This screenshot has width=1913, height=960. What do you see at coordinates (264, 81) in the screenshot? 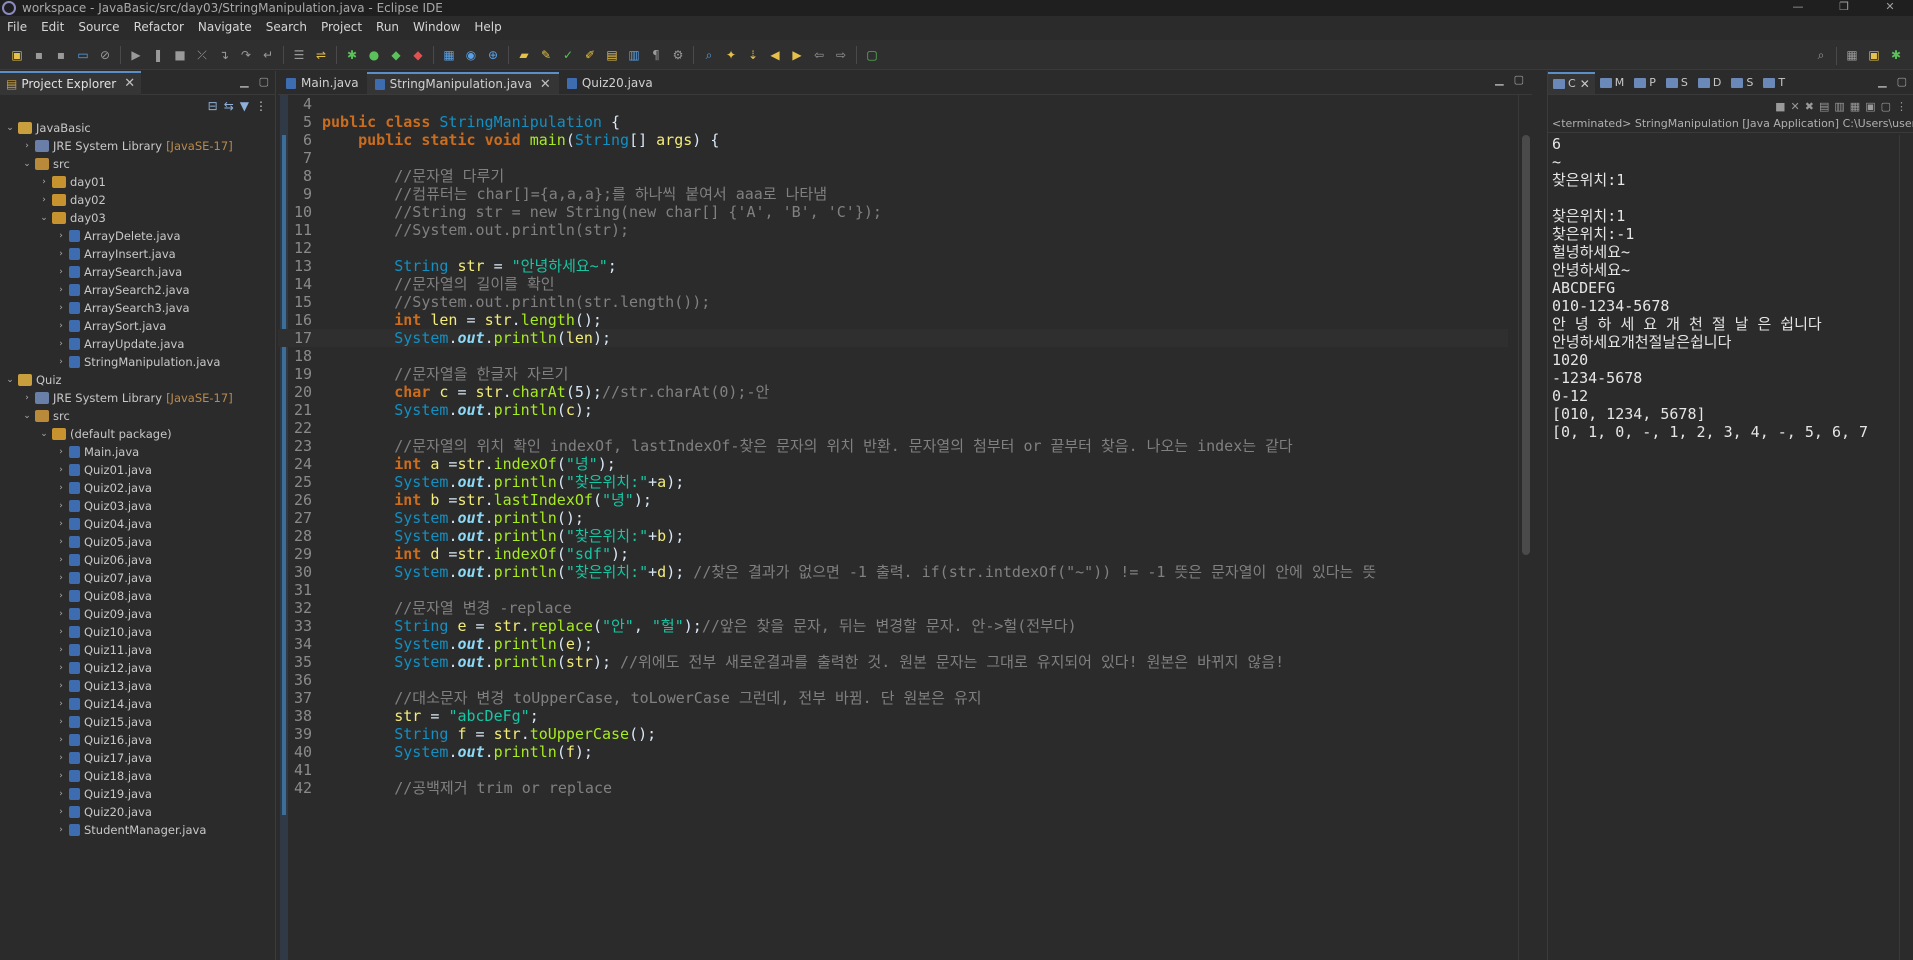
I see `maximize-view-icon: ▢` at bounding box center [264, 81].